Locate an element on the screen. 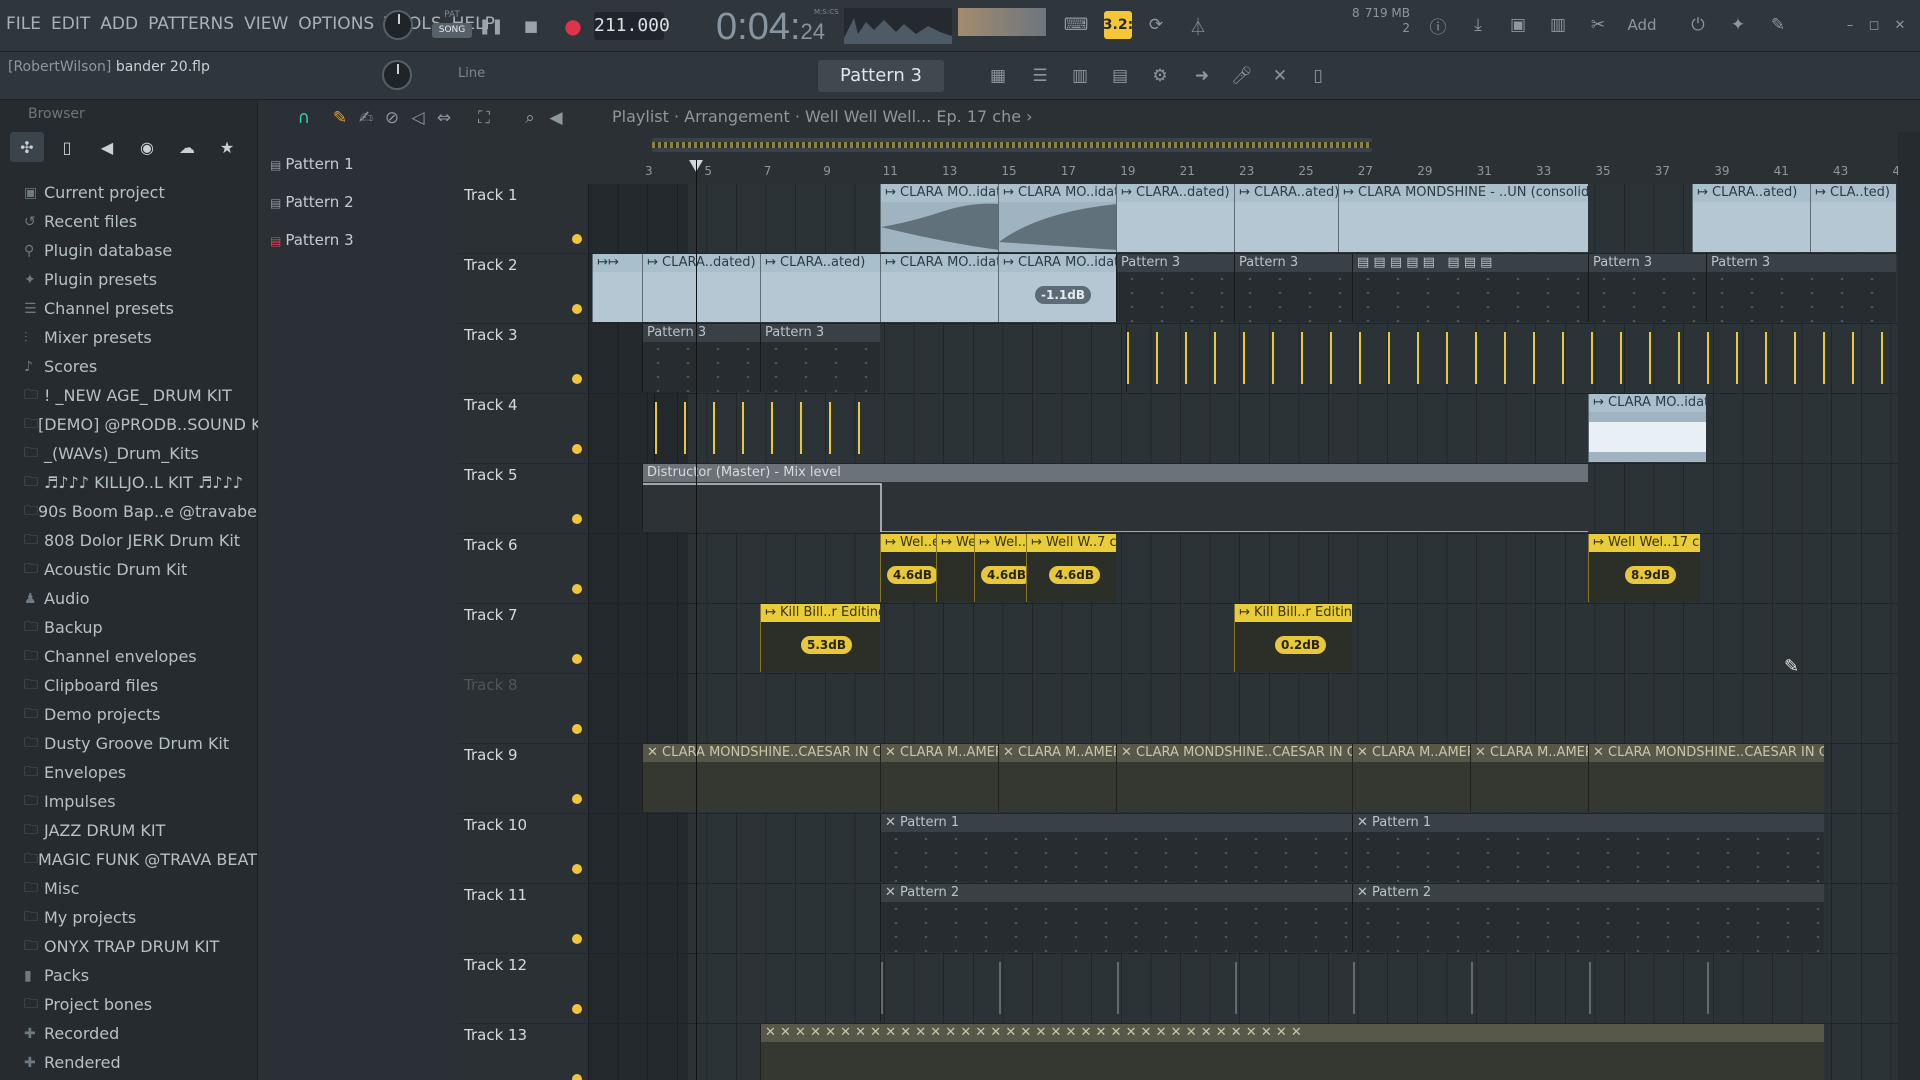 This screenshot has height=1080, width=1920. browser-item: 🗀 Demo projects is located at coordinates (129, 714).